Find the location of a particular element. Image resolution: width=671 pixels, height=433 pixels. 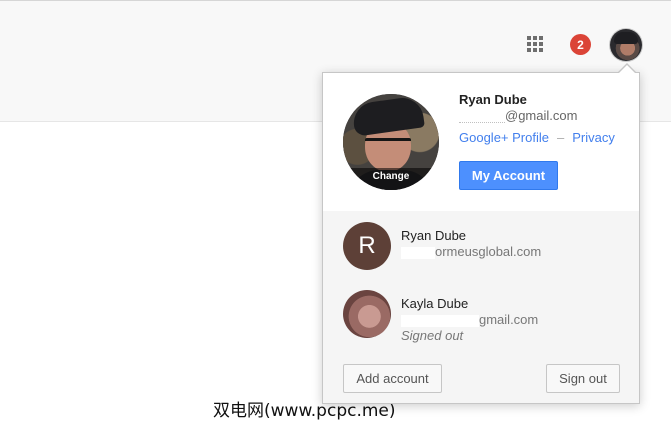

avatar-cap-shape is located at coordinates (626, 38).